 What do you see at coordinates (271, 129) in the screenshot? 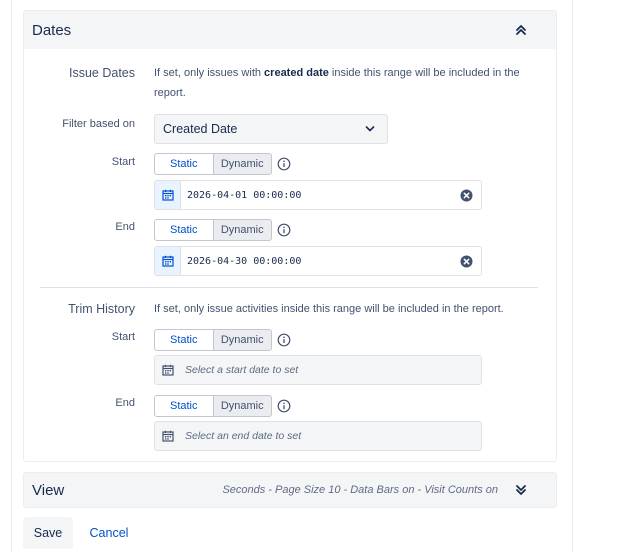
I see `filter-based-on-select: Created Date` at bounding box center [271, 129].